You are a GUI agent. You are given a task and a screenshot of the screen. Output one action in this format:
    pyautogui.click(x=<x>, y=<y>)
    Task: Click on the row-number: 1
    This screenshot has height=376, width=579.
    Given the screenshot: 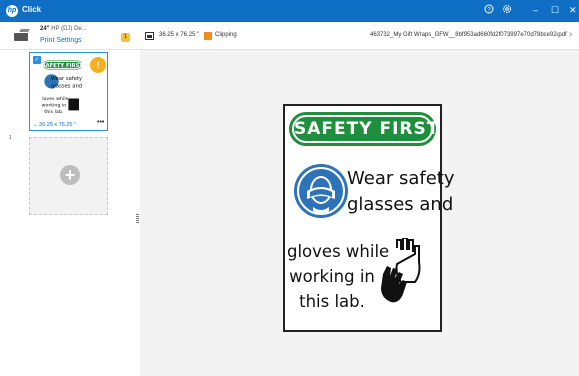 What is the action you would take?
    pyautogui.click(x=10, y=138)
    